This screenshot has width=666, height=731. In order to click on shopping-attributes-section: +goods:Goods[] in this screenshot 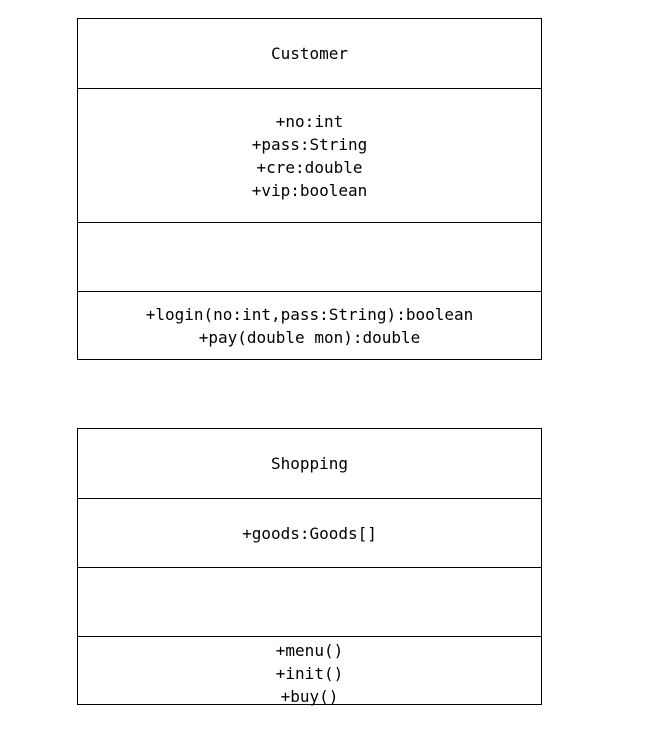, I will do `click(309, 532)`.